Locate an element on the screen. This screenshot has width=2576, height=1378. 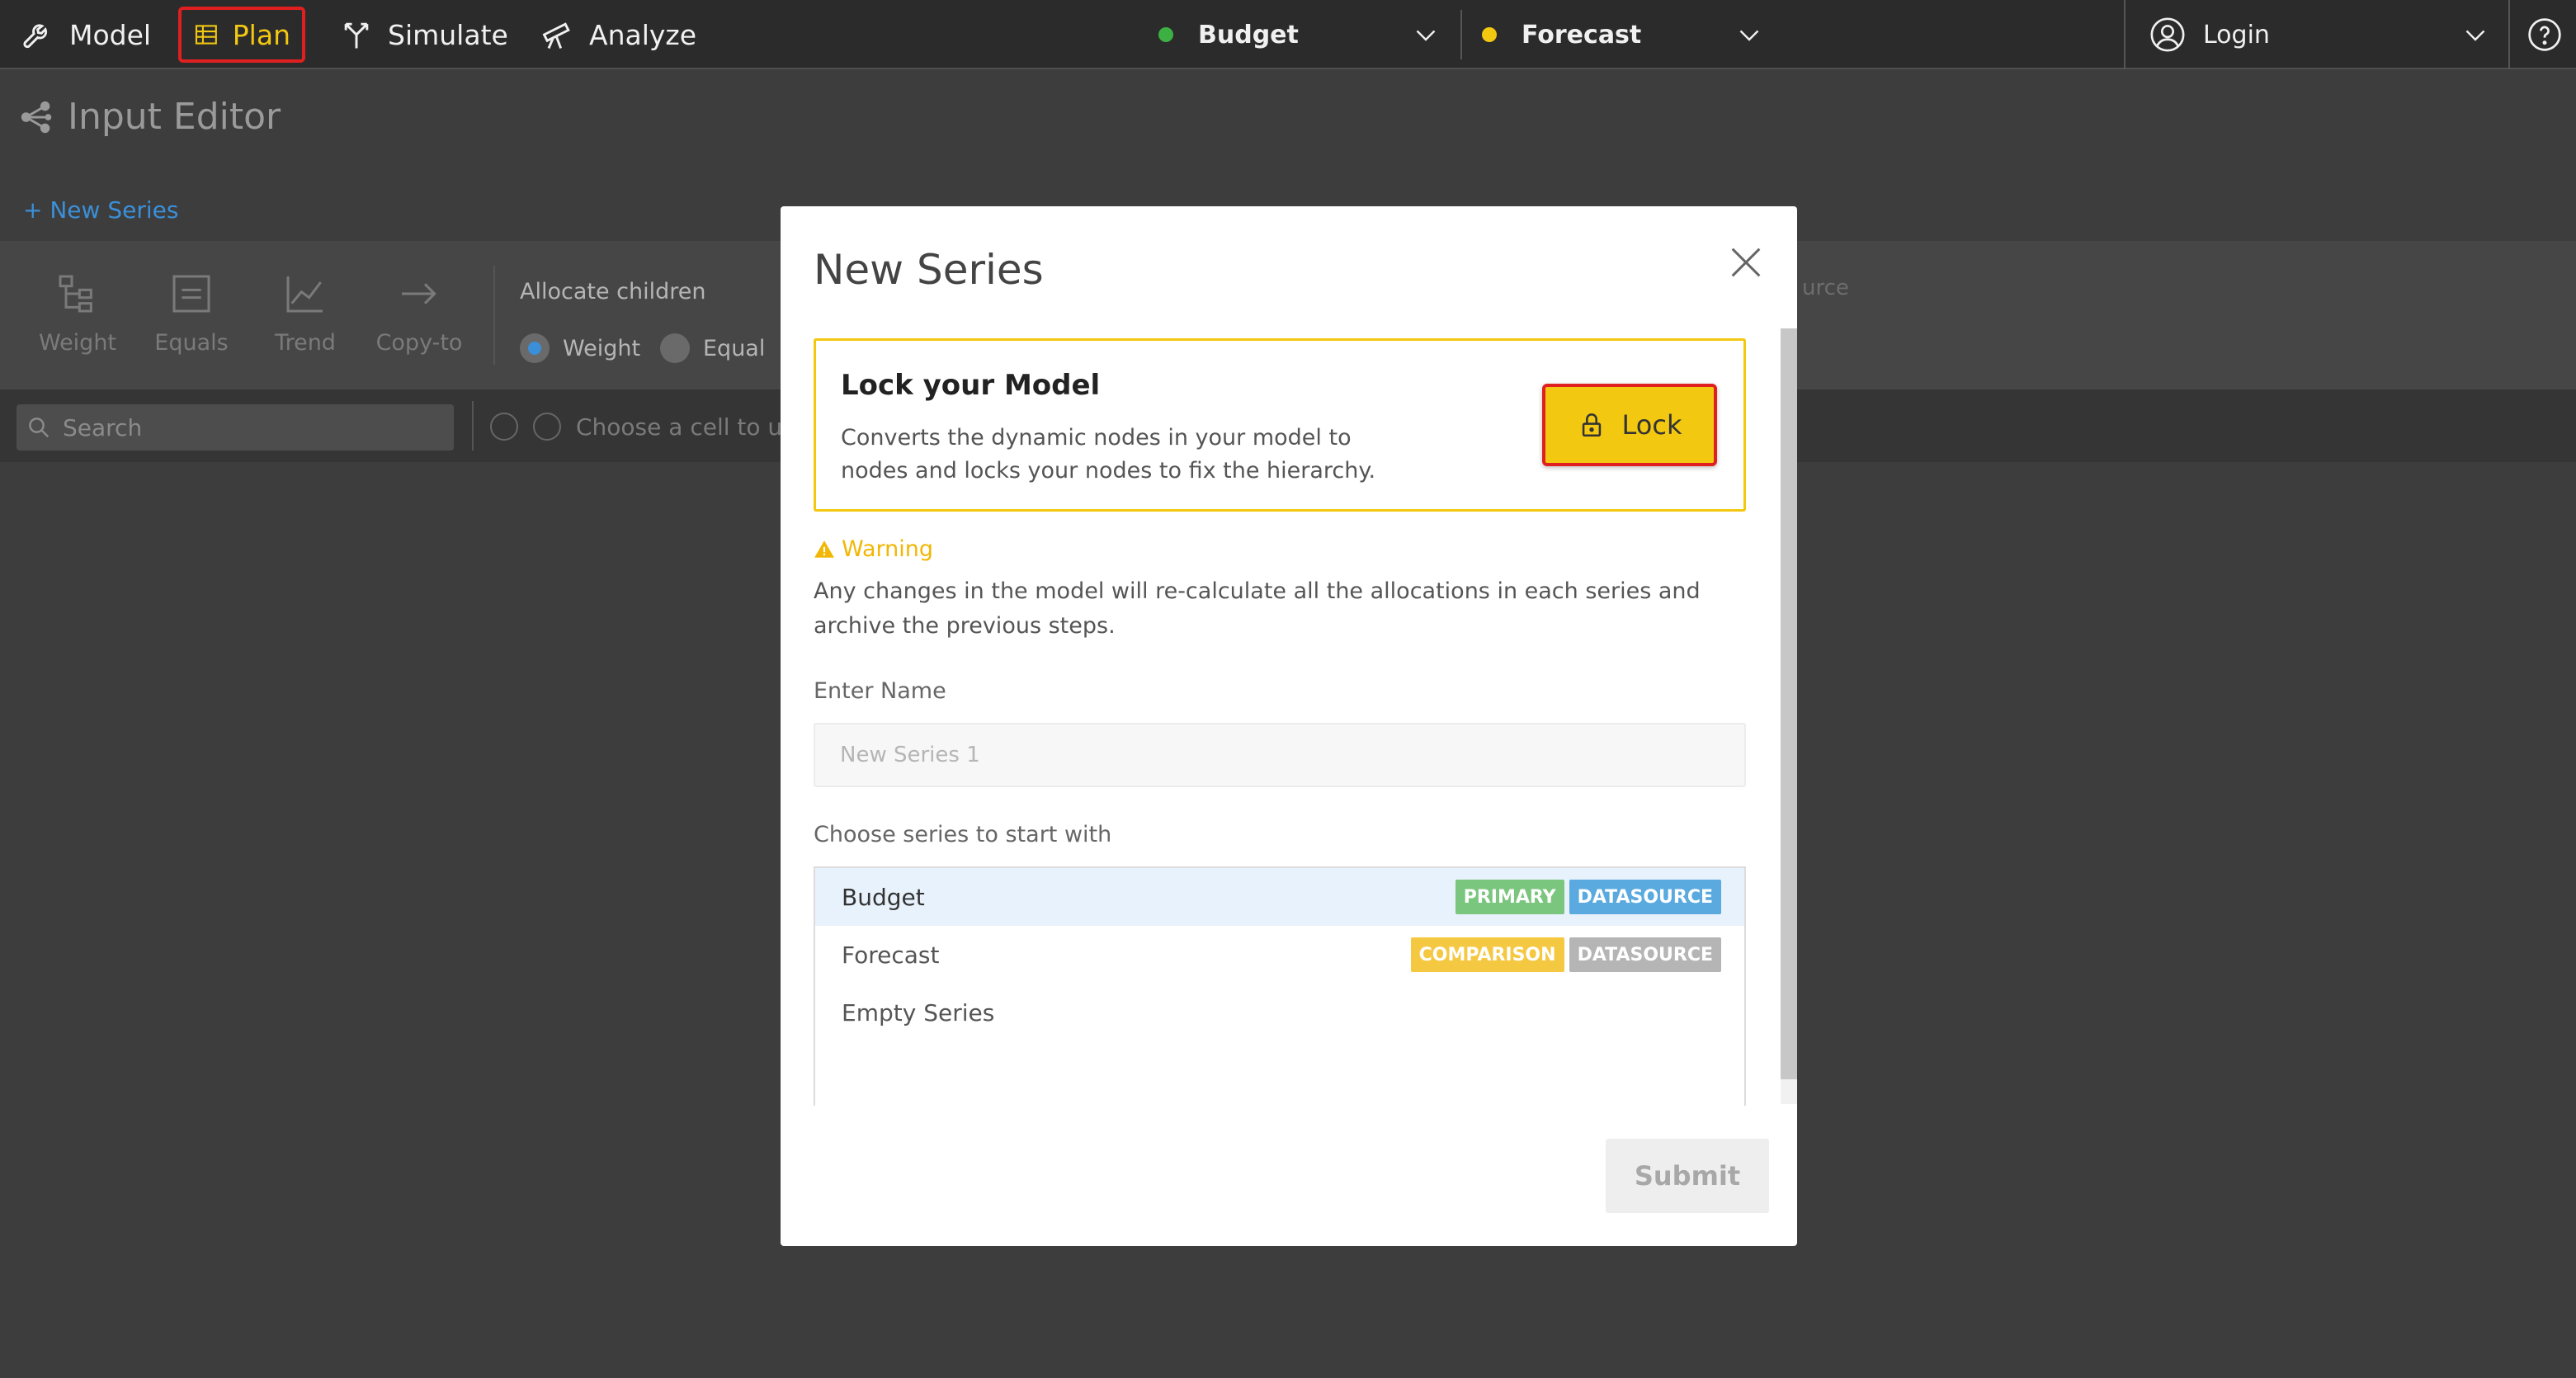
nav-model: Model is located at coordinates (85, 35).